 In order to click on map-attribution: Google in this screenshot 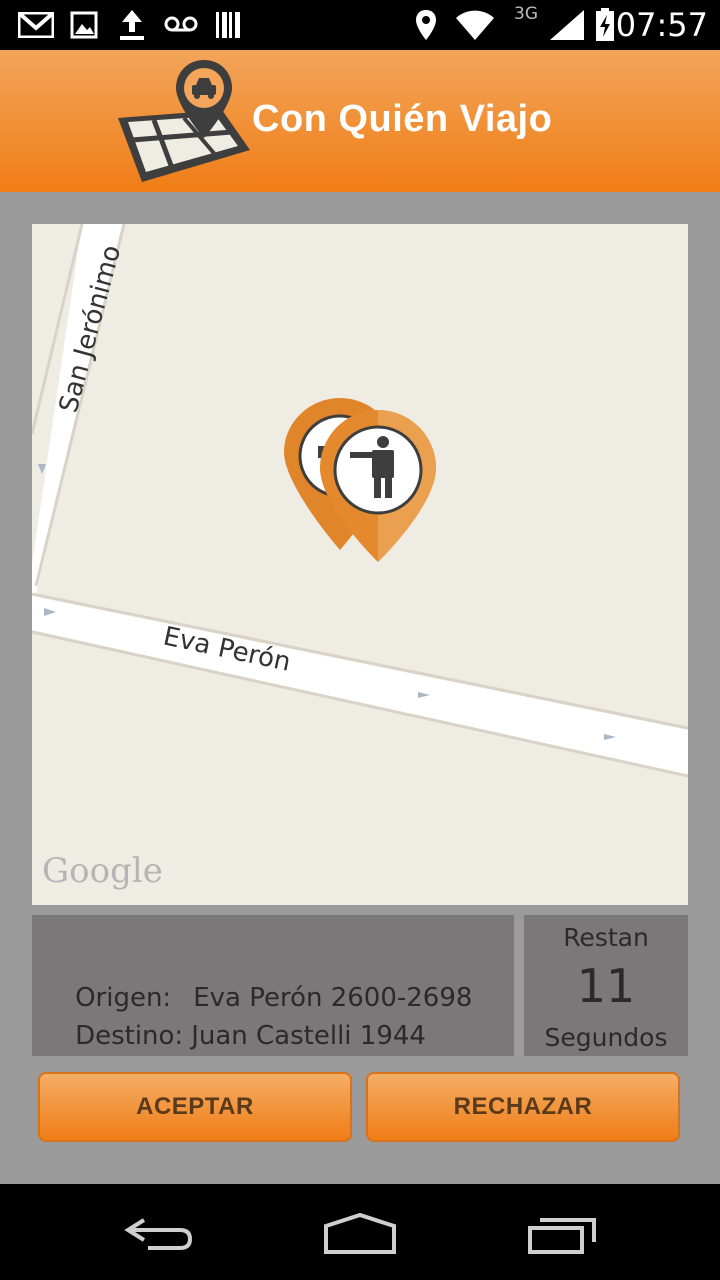, I will do `click(102, 871)`.